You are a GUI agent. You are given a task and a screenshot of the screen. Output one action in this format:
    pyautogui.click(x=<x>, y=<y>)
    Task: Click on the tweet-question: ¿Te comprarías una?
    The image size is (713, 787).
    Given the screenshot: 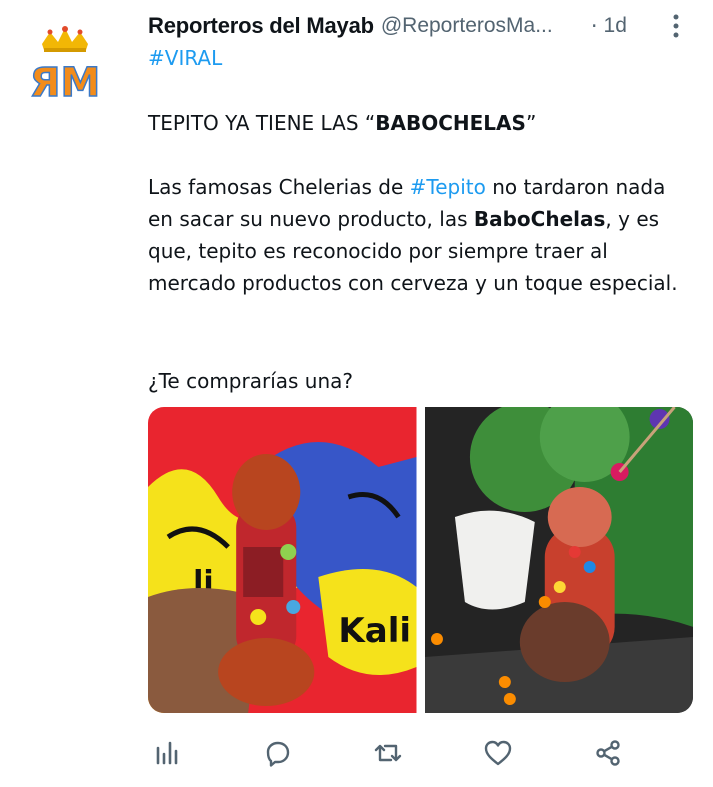 What is the action you would take?
    pyautogui.click(x=251, y=381)
    